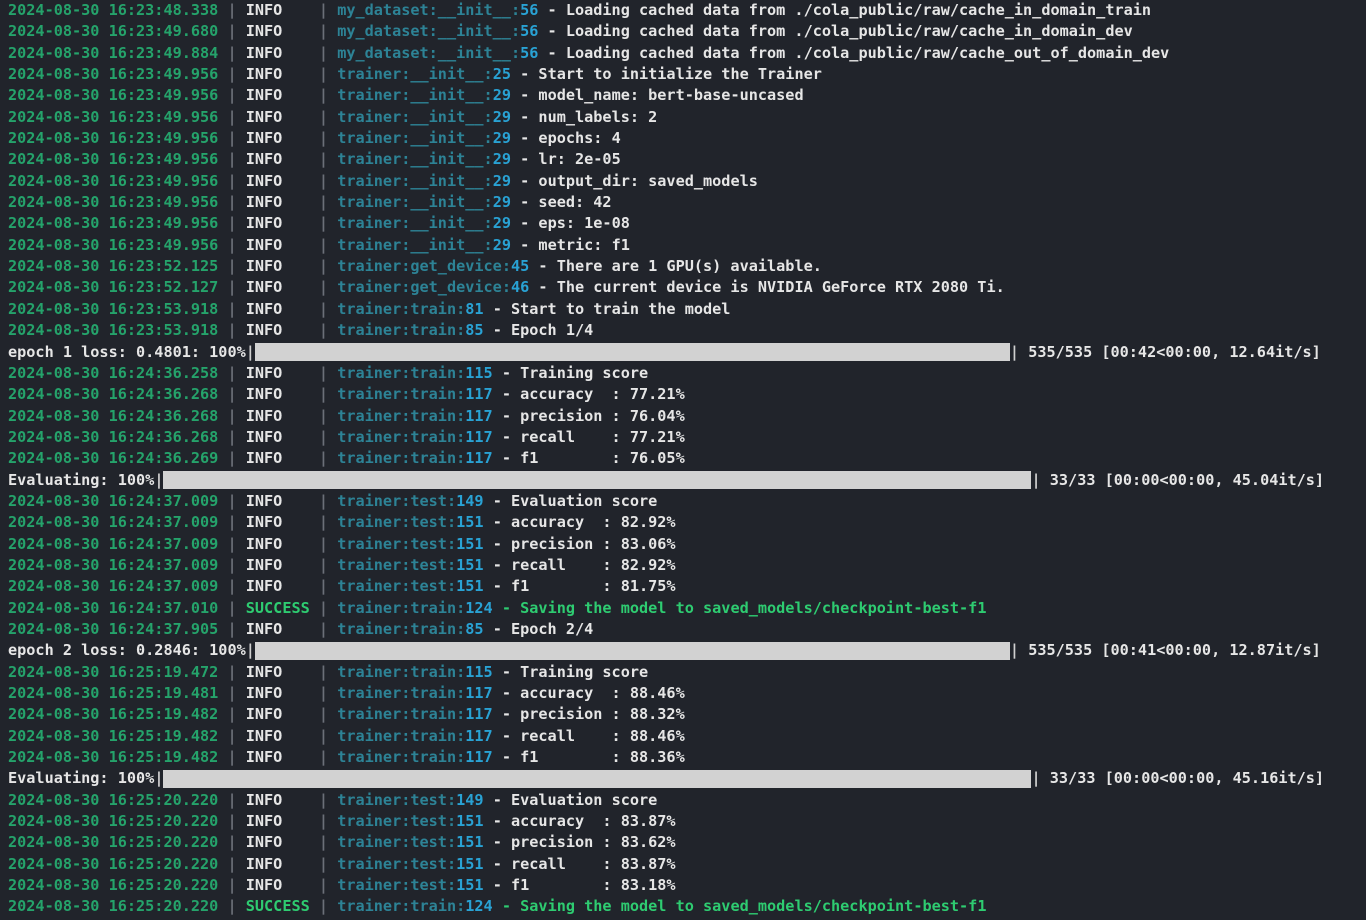 The height and width of the screenshot is (920, 1366). I want to click on log-line-number: 124, so click(479, 607).